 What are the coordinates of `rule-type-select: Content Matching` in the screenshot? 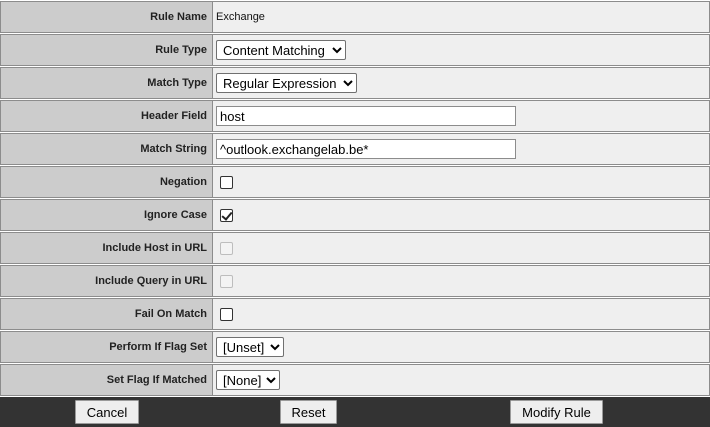 It's located at (281, 50).